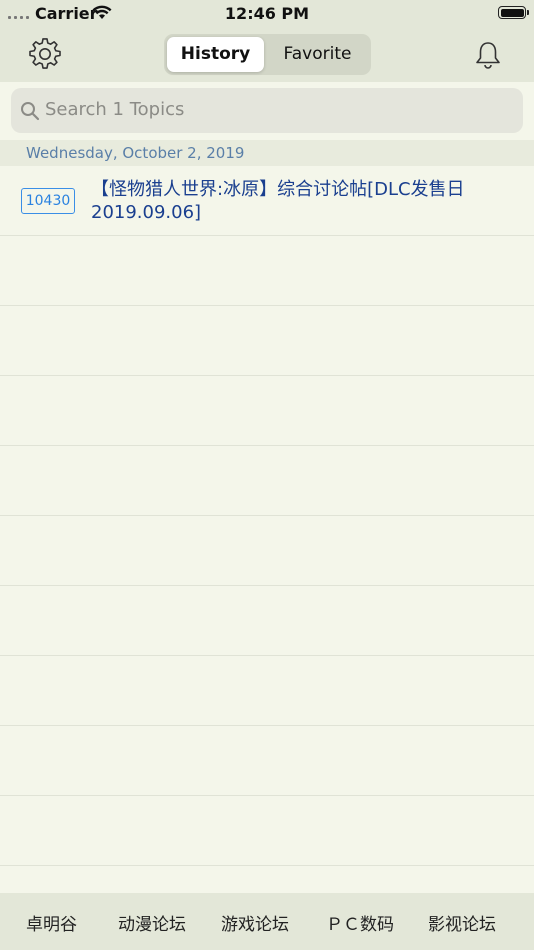 The height and width of the screenshot is (950, 534). I want to click on history-favorite-segmented-control: History Favorite, so click(267, 54).